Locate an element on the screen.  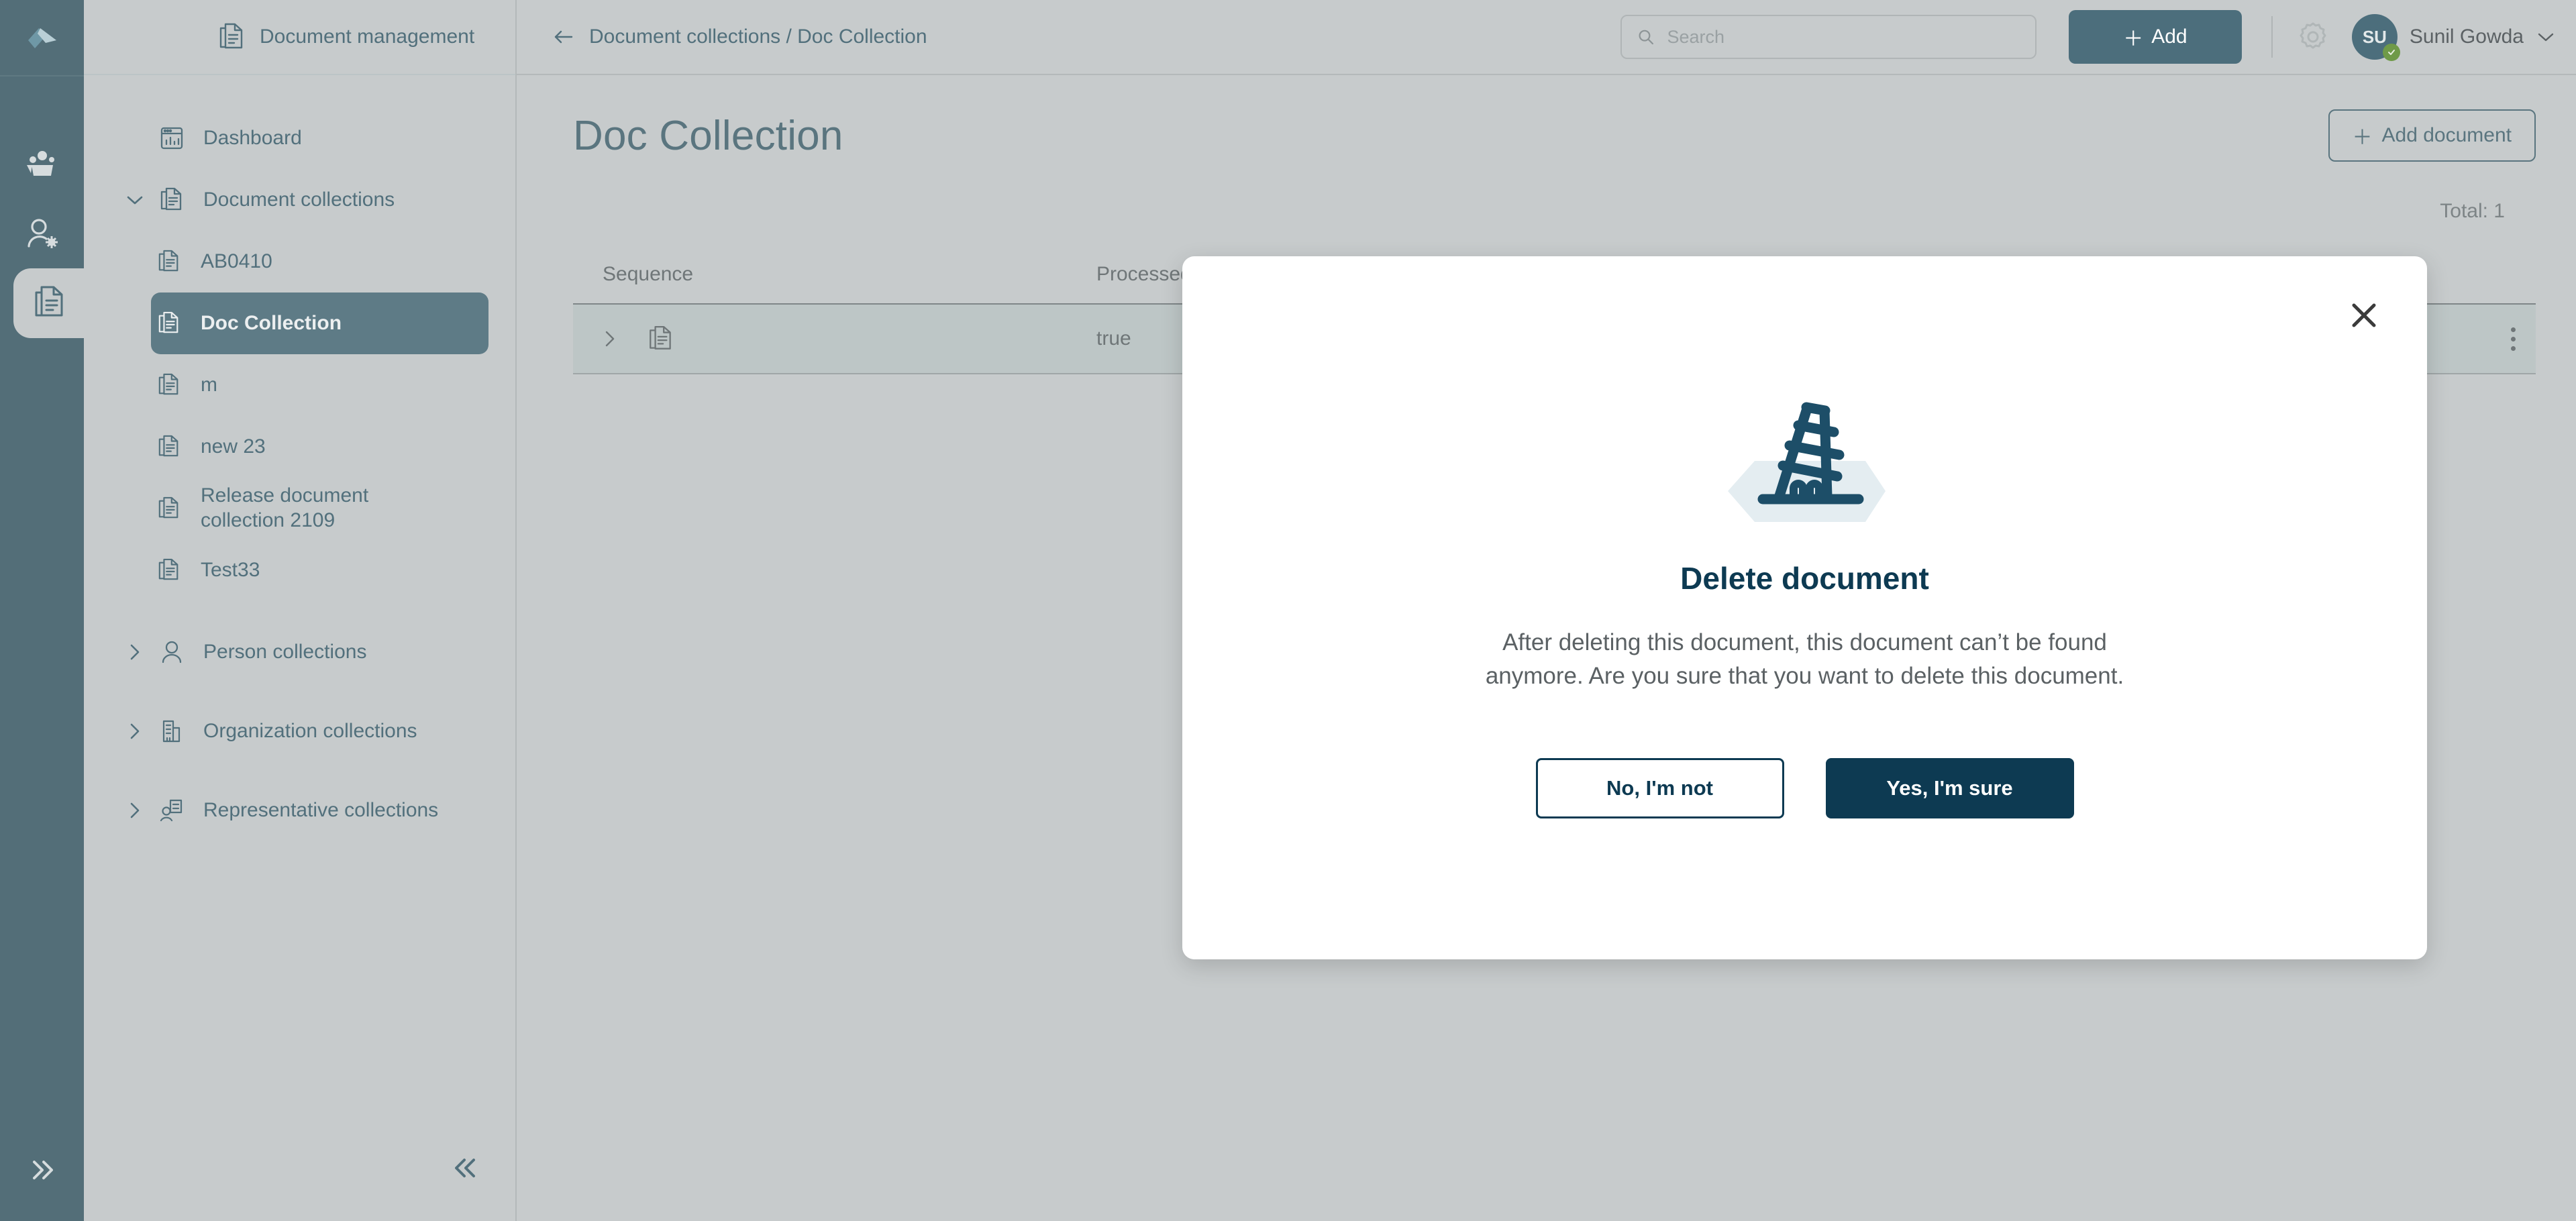
people-group-icon is located at coordinates (40, 163).